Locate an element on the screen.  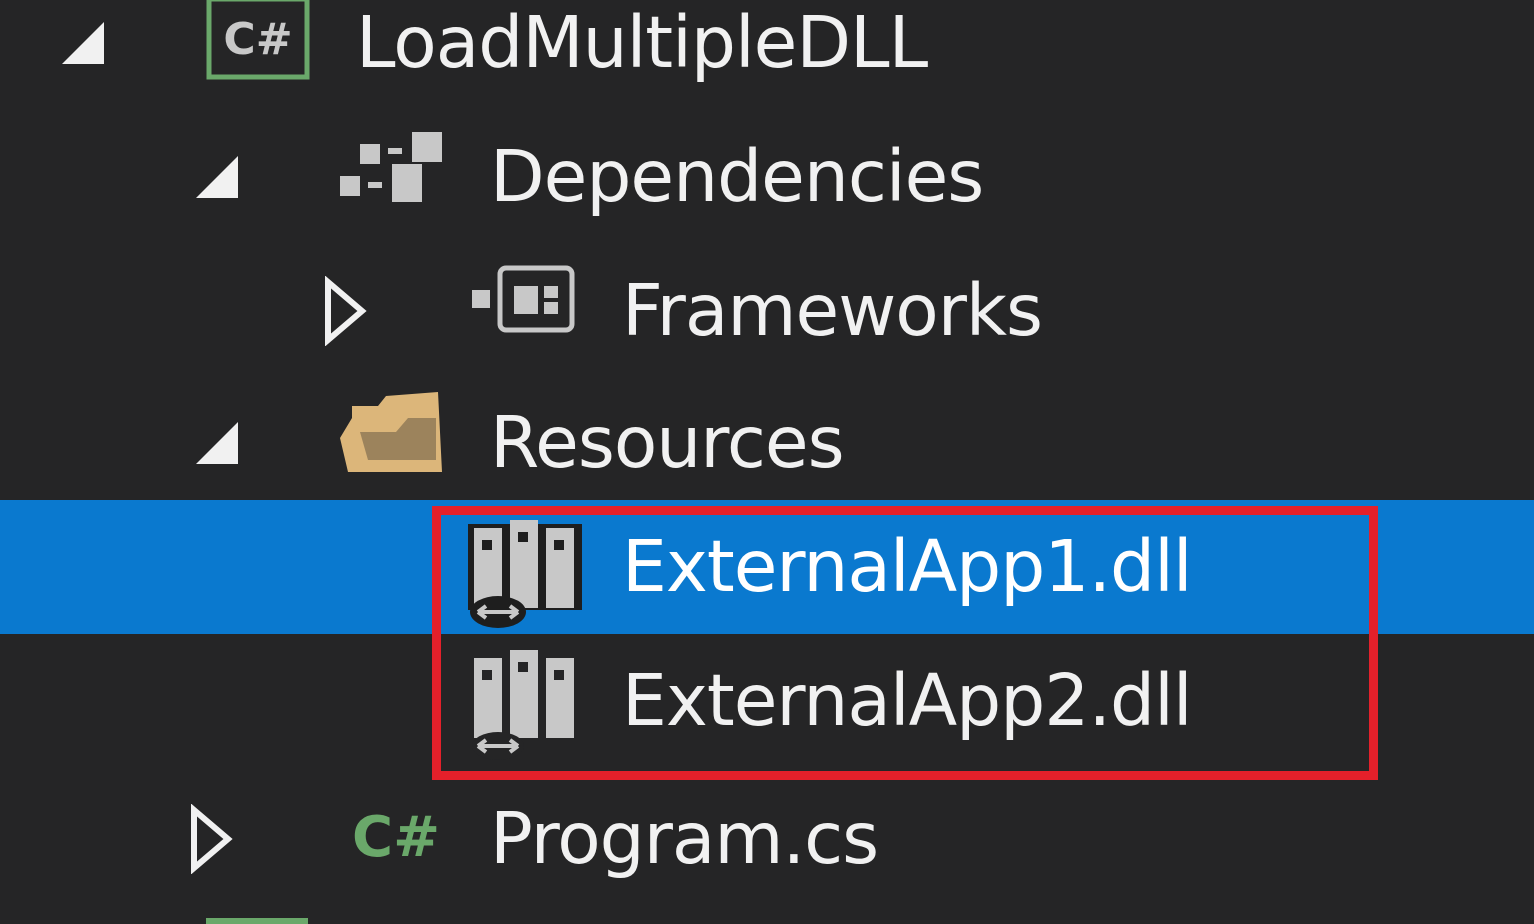
next-project-icon-edge is located at coordinates (257, 921).